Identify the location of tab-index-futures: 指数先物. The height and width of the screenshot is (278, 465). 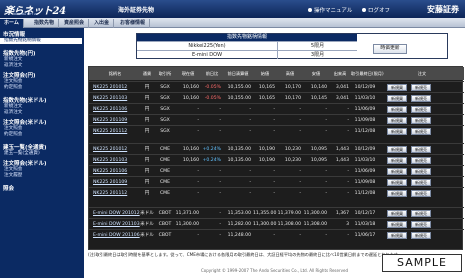
(45, 23).